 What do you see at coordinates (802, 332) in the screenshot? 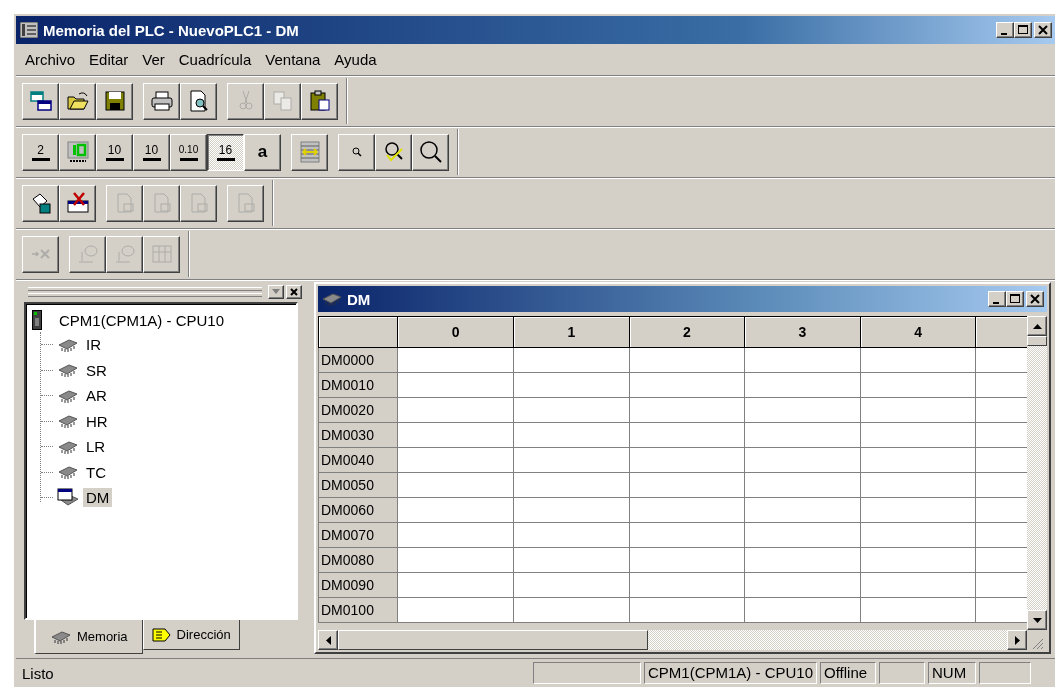
I see `column-header: 3` at bounding box center [802, 332].